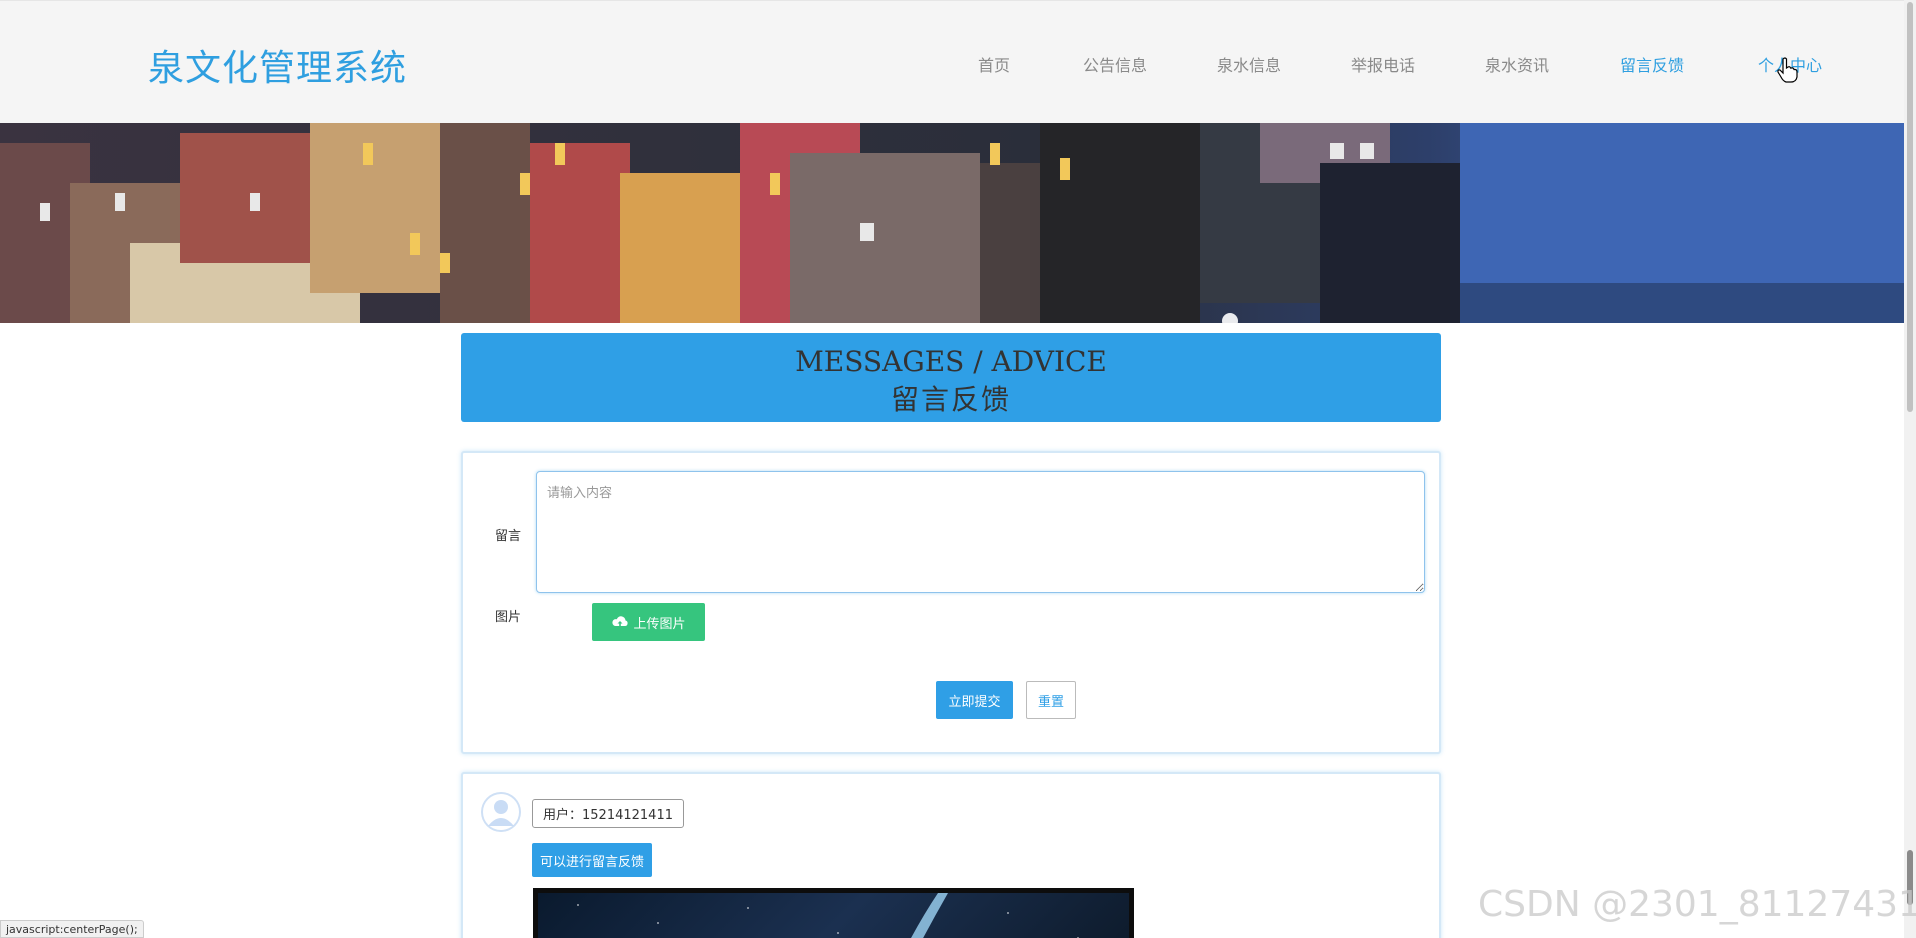  I want to click on page-scrollbar, so click(1910, 469).